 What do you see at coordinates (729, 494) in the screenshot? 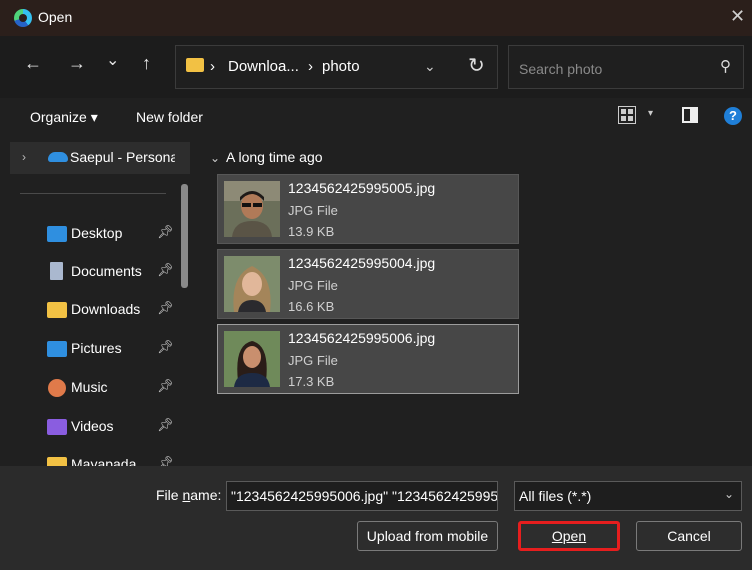
I see `file-type-dropdown-chevron-icon: ⌄` at bounding box center [729, 494].